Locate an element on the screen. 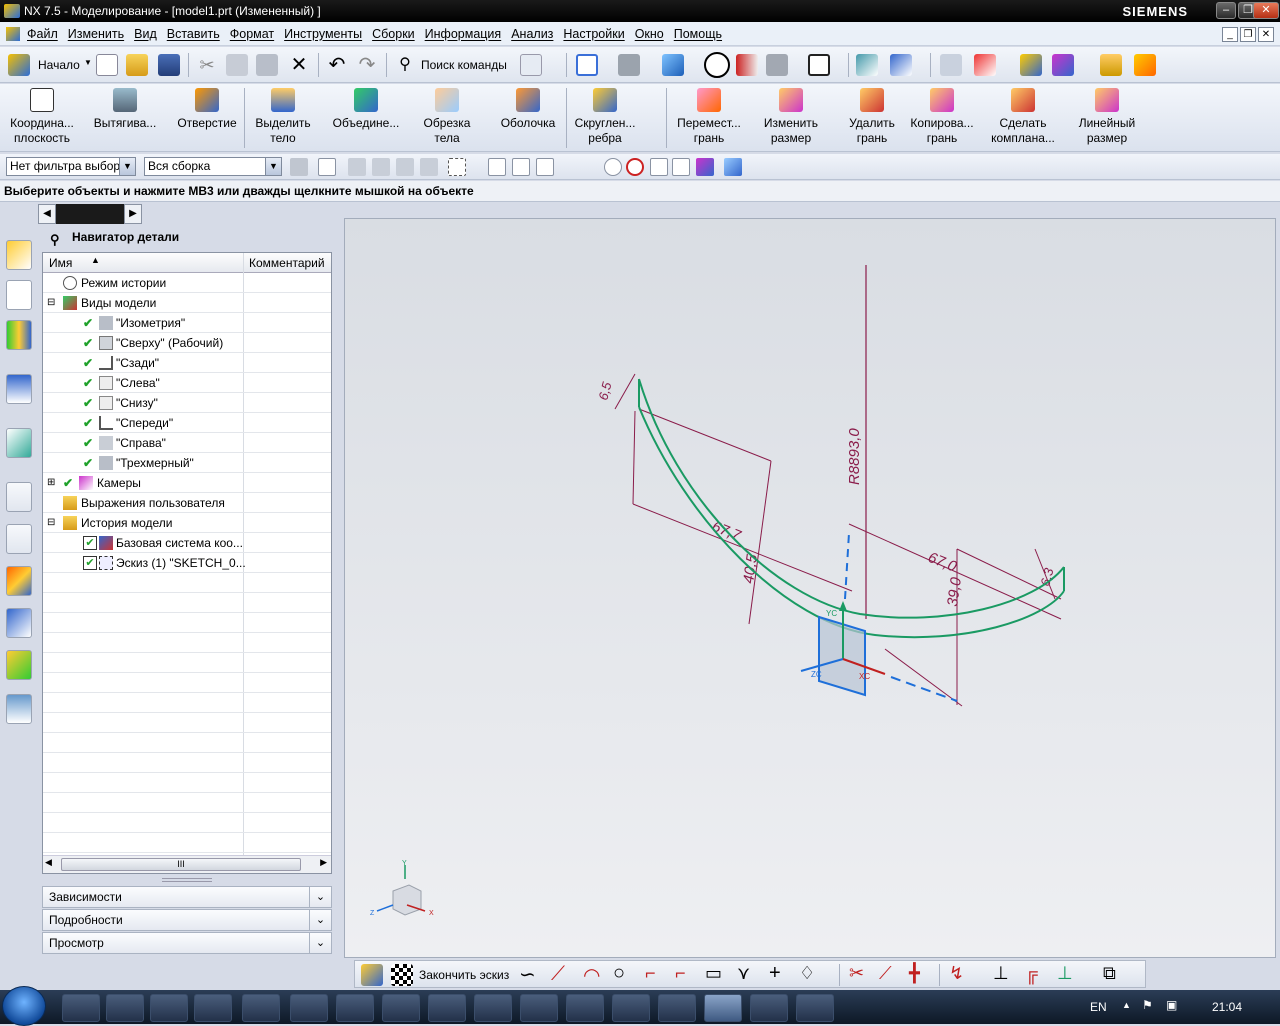 The height and width of the screenshot is (1026, 1280). assembly-navigator-icon is located at coordinates (19, 255).